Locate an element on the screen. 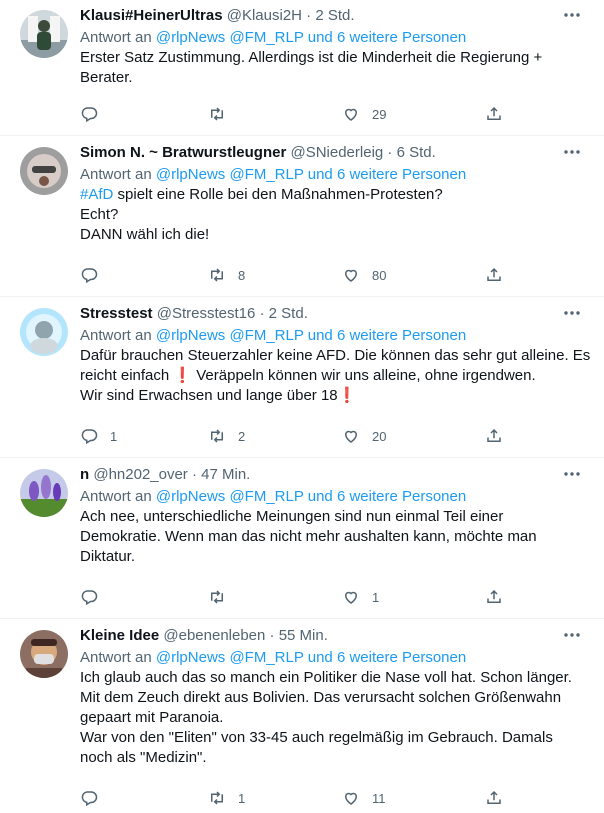 Image resolution: width=604 pixels, height=813 pixels. action-bar: 1 is located at coordinates (295, 597).